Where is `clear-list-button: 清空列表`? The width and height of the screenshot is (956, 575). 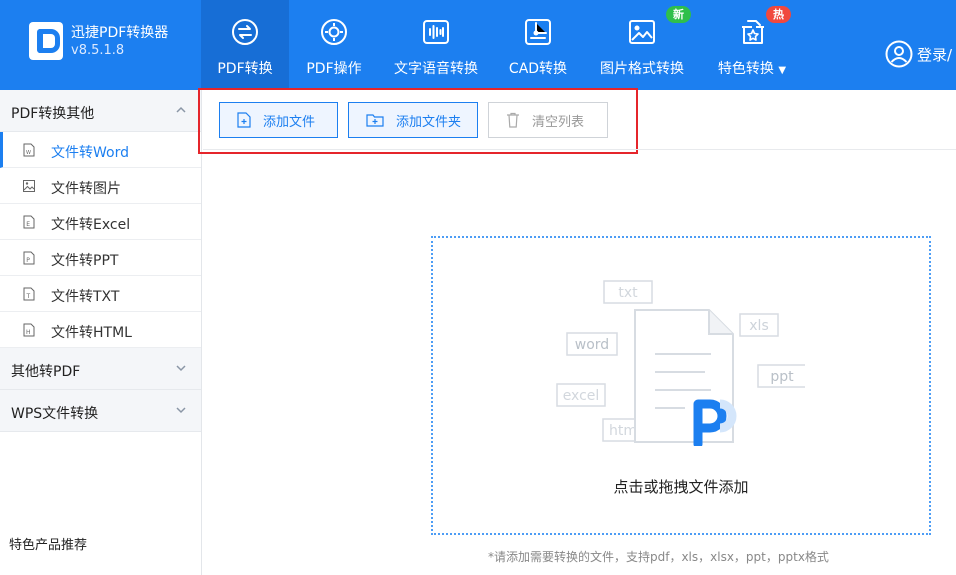
clear-list-button: 清空列表 is located at coordinates (548, 120).